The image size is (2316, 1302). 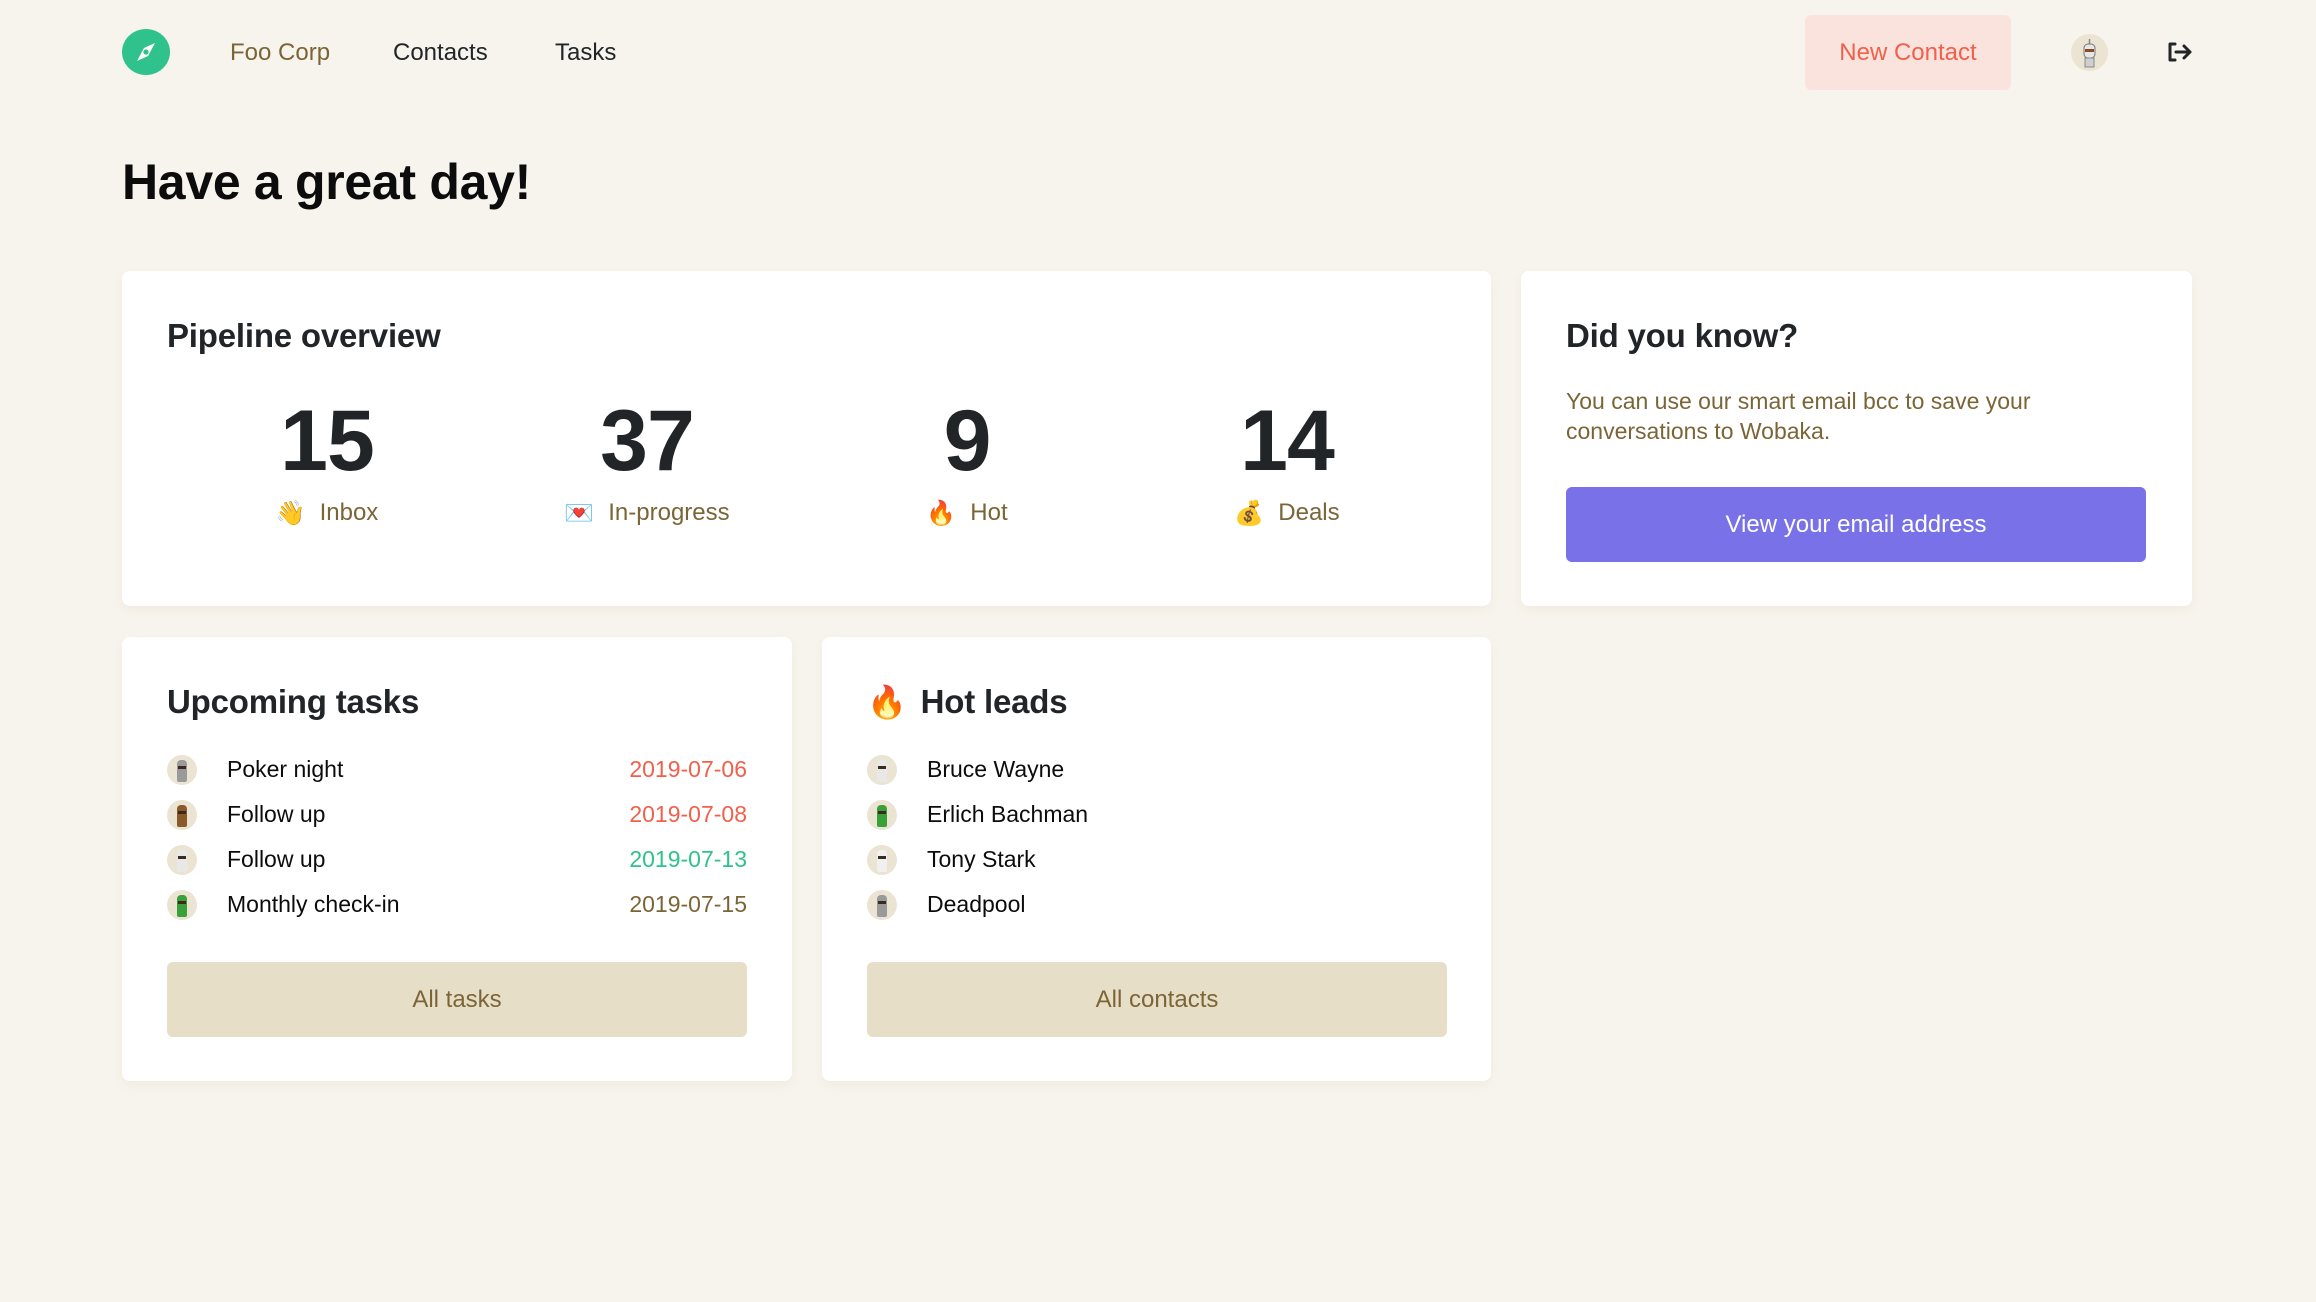 I want to click on stat-label: In-progress, so click(x=669, y=512).